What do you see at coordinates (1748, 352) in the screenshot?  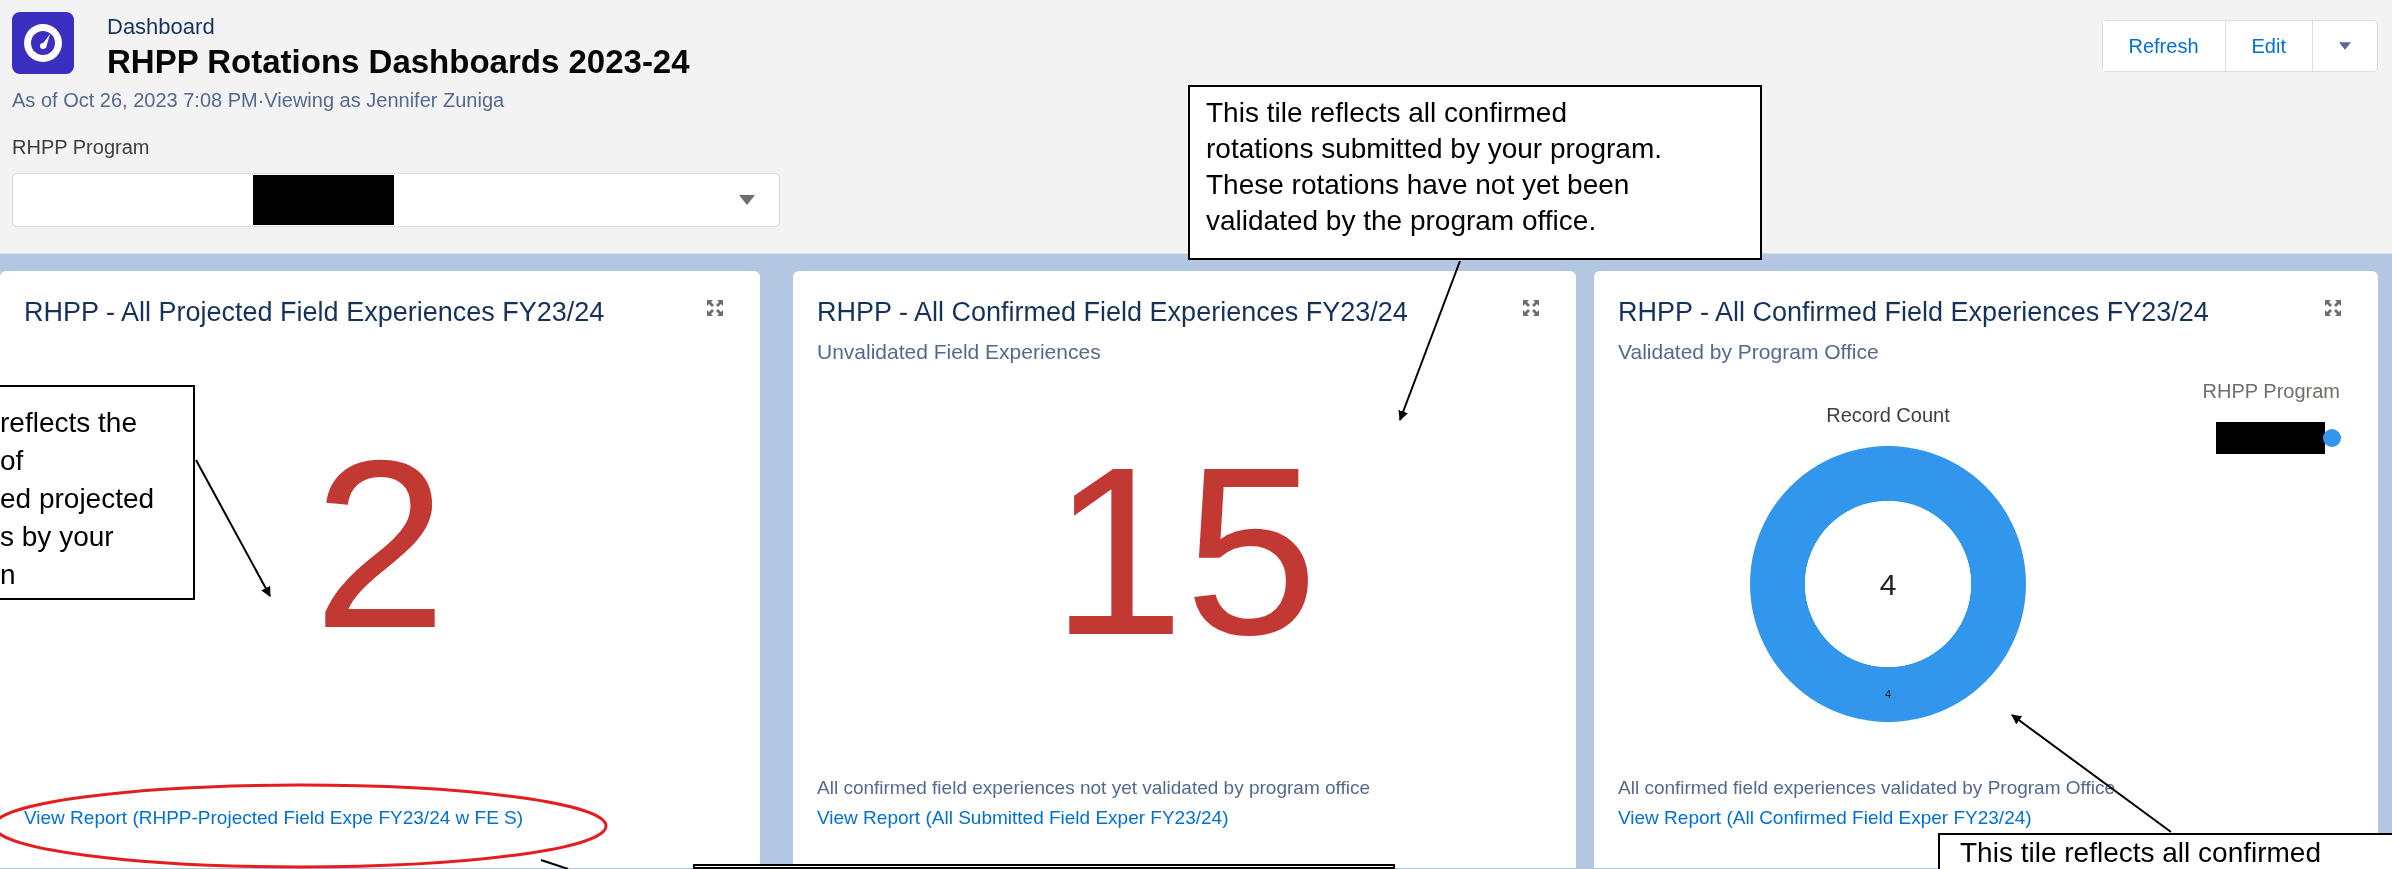 I see `tile-subtitle: Validated by Program Office` at bounding box center [1748, 352].